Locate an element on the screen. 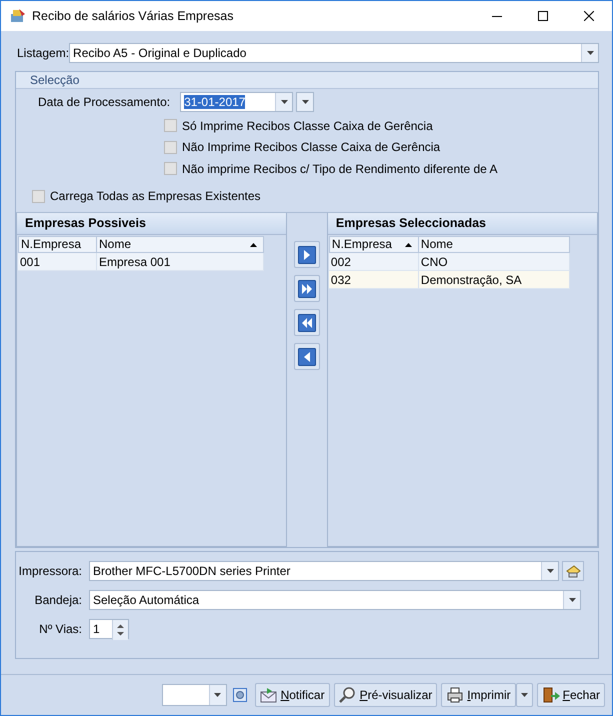  app-icon is located at coordinates (18, 16).